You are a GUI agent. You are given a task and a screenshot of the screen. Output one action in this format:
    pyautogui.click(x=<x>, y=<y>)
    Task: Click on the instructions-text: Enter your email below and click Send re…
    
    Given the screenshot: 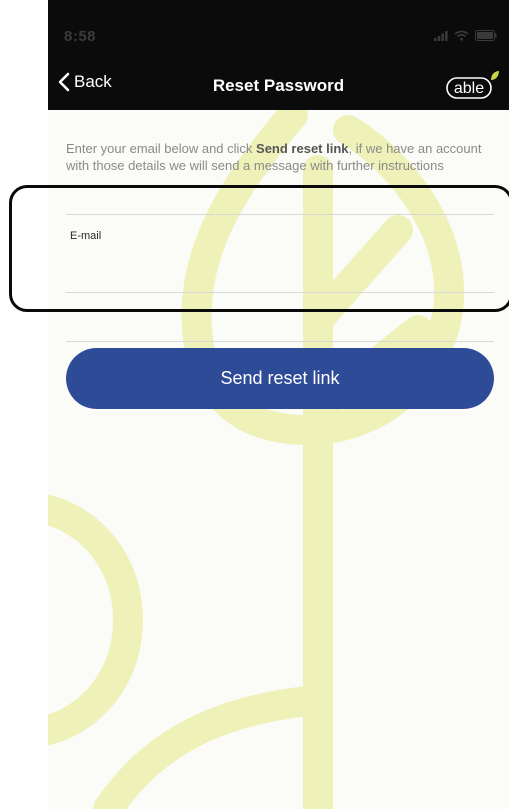 What is the action you would take?
    pyautogui.click(x=281, y=157)
    